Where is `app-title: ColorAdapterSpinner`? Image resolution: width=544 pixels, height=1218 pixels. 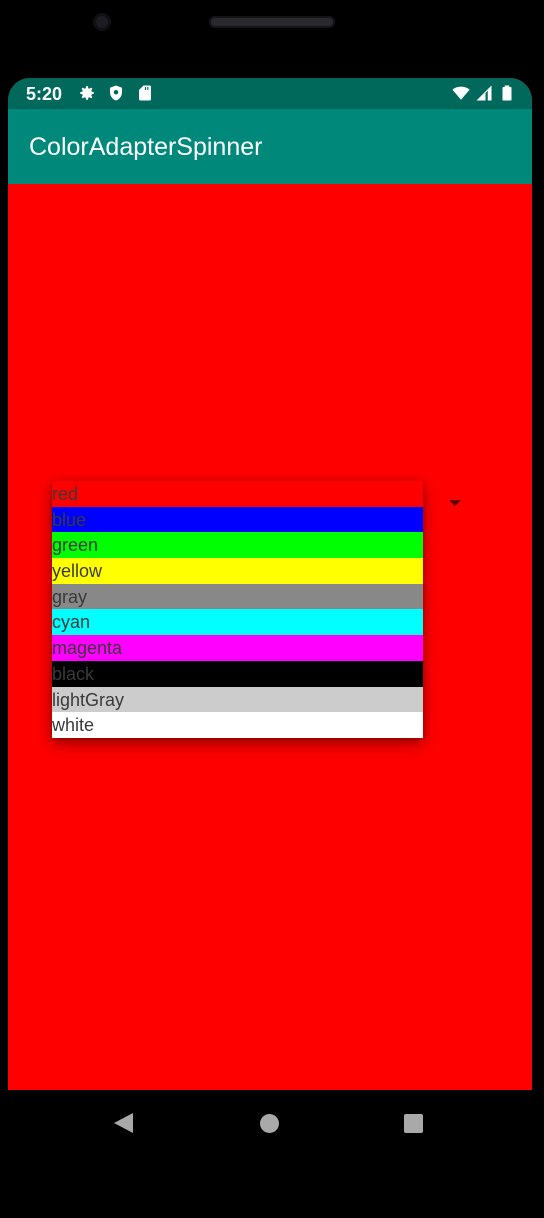
app-title: ColorAdapterSpinner is located at coordinates (146, 147).